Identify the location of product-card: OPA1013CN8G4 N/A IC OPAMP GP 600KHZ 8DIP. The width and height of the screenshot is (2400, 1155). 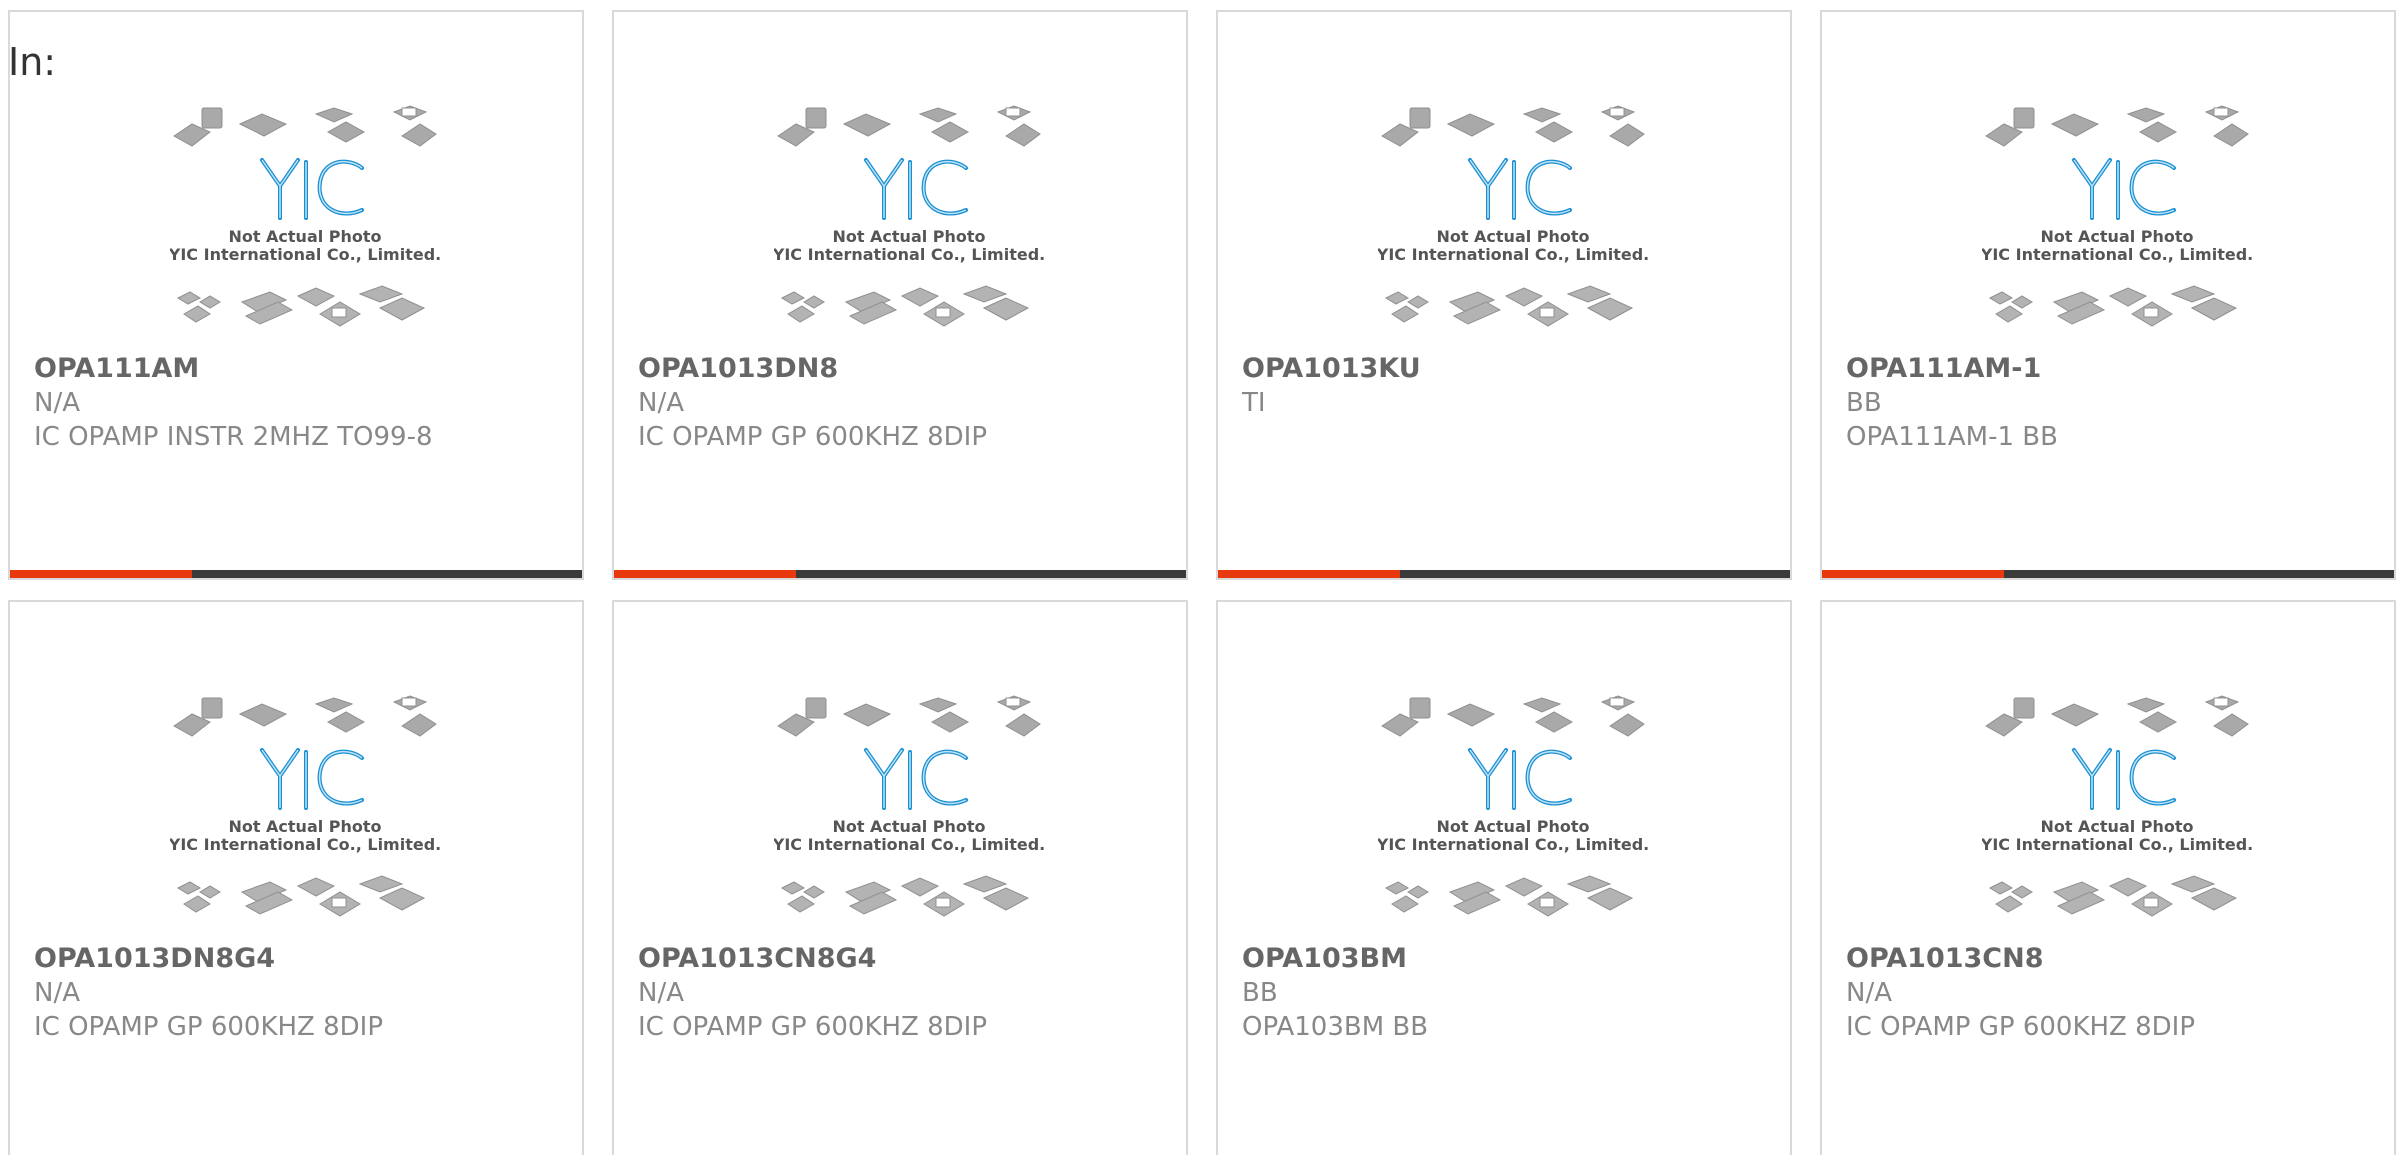
(900, 877).